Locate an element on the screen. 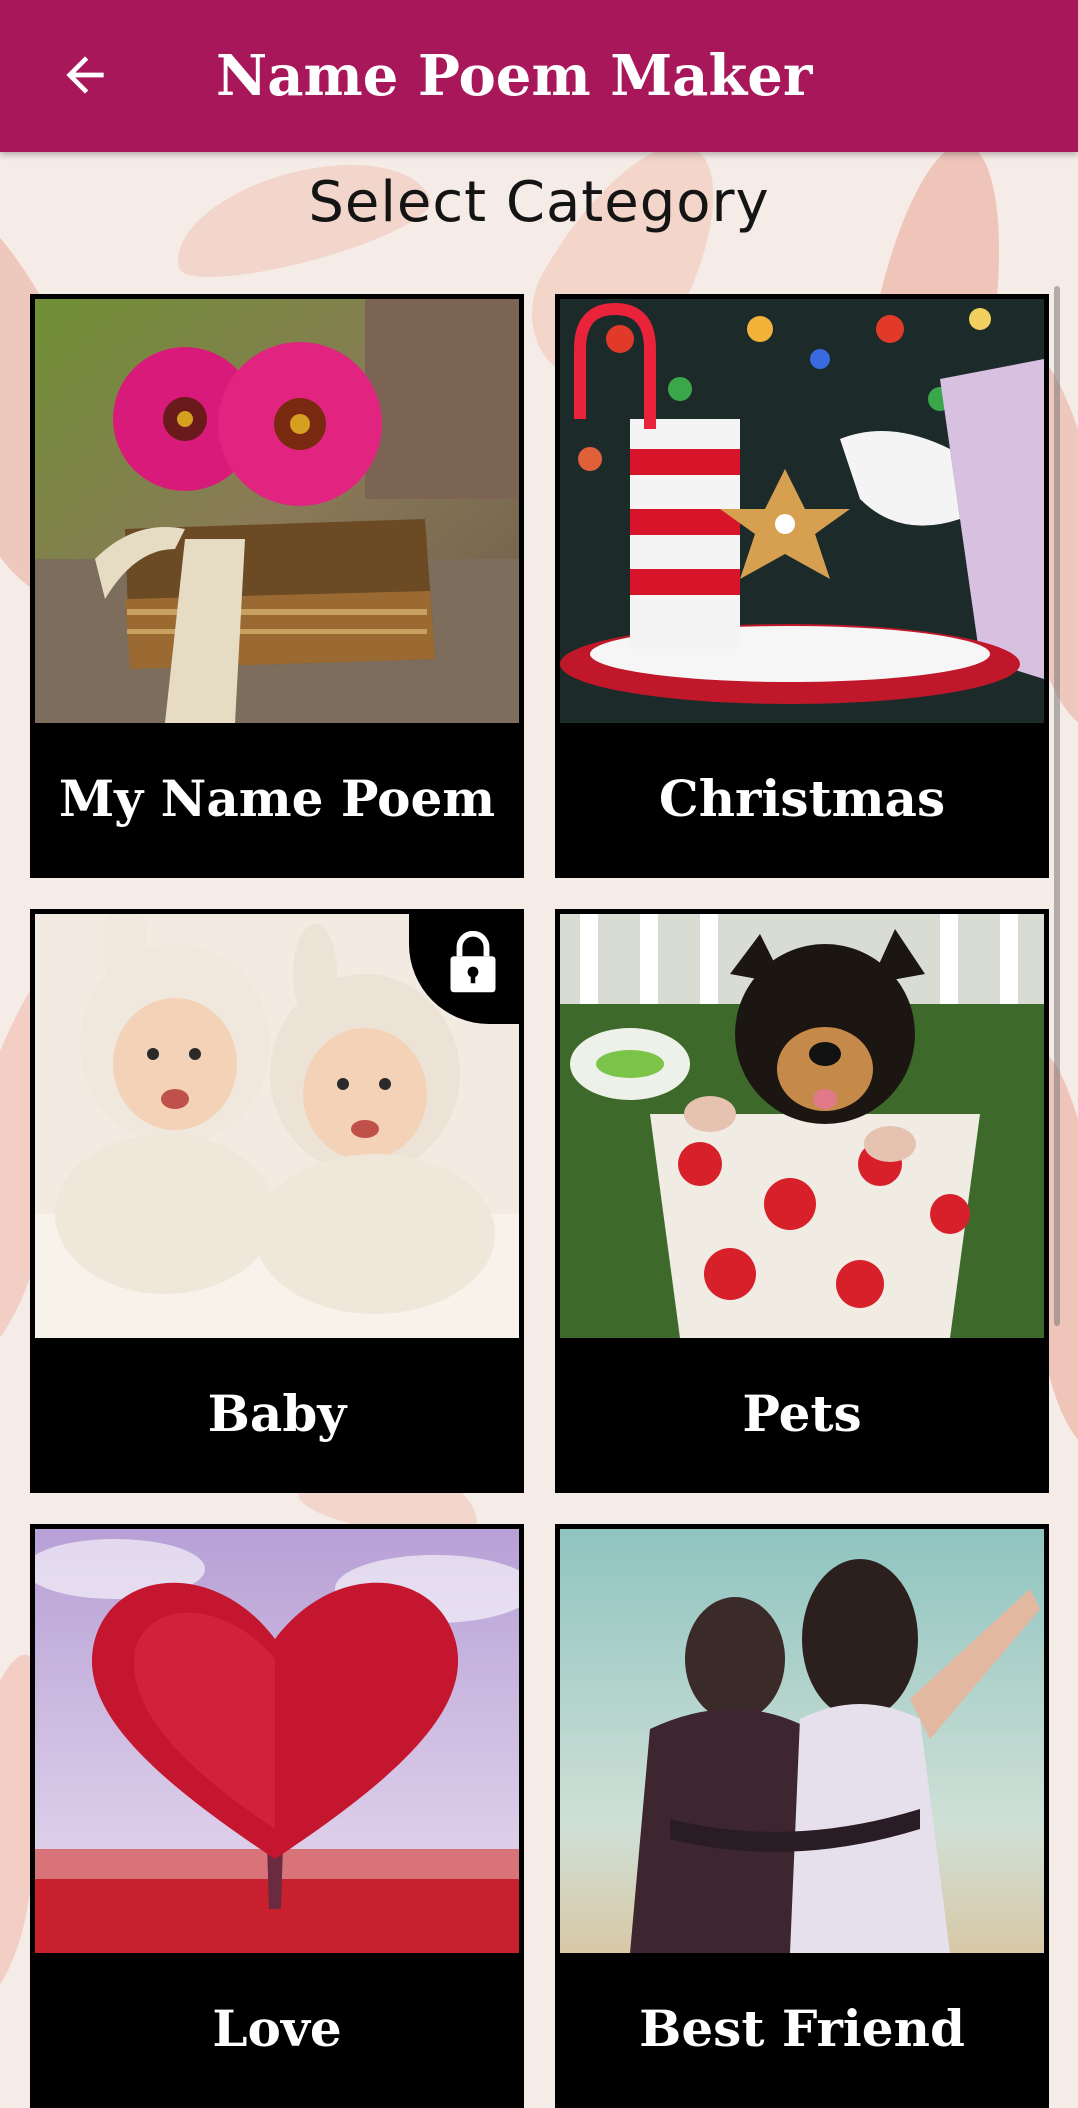 This screenshot has width=1078, height=2108. category-image-puppy is located at coordinates (802, 1126).